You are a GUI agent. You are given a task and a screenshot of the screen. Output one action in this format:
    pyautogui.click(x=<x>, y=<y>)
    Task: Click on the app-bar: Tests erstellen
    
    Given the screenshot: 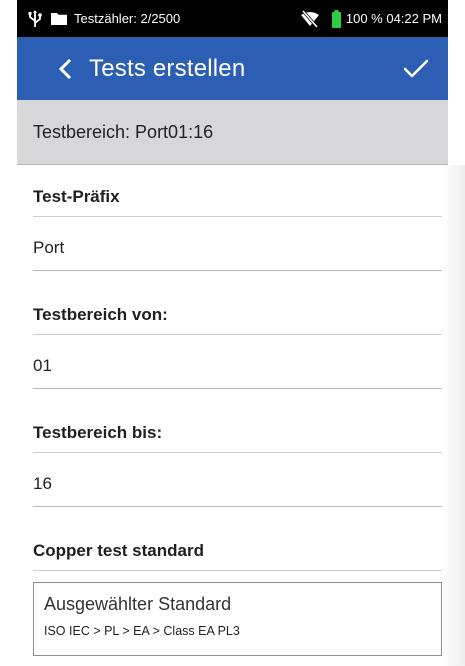 What is the action you would take?
    pyautogui.click(x=232, y=68)
    